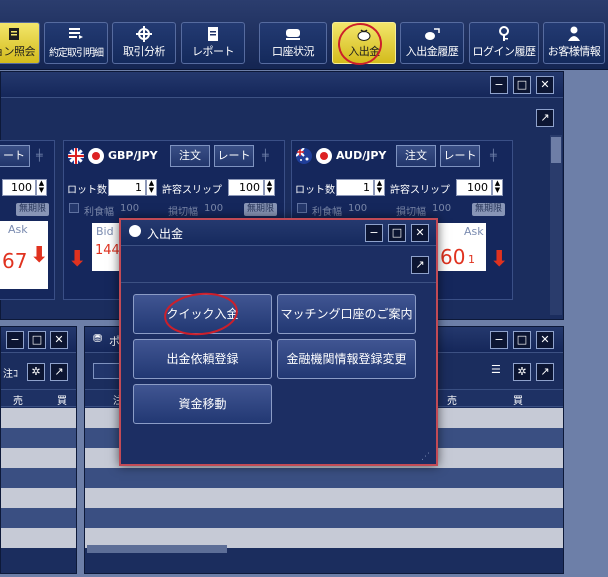  Describe the element at coordinates (556, 150) in the screenshot. I see `scrollbar-thumb` at that location.